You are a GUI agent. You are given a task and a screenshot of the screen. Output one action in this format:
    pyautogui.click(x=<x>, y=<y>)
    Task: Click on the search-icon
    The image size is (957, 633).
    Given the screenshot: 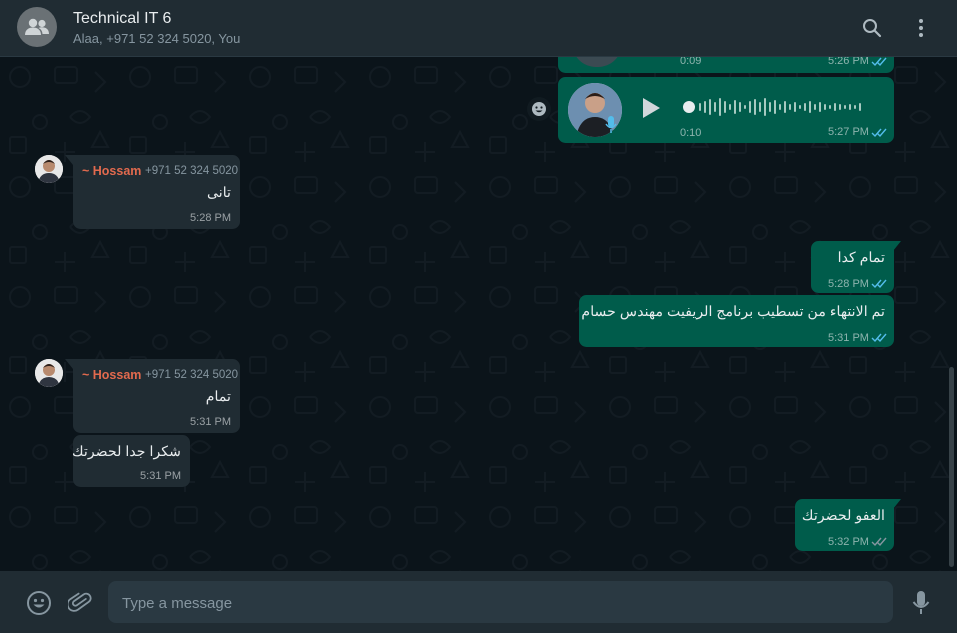 What is the action you would take?
    pyautogui.click(x=872, y=28)
    